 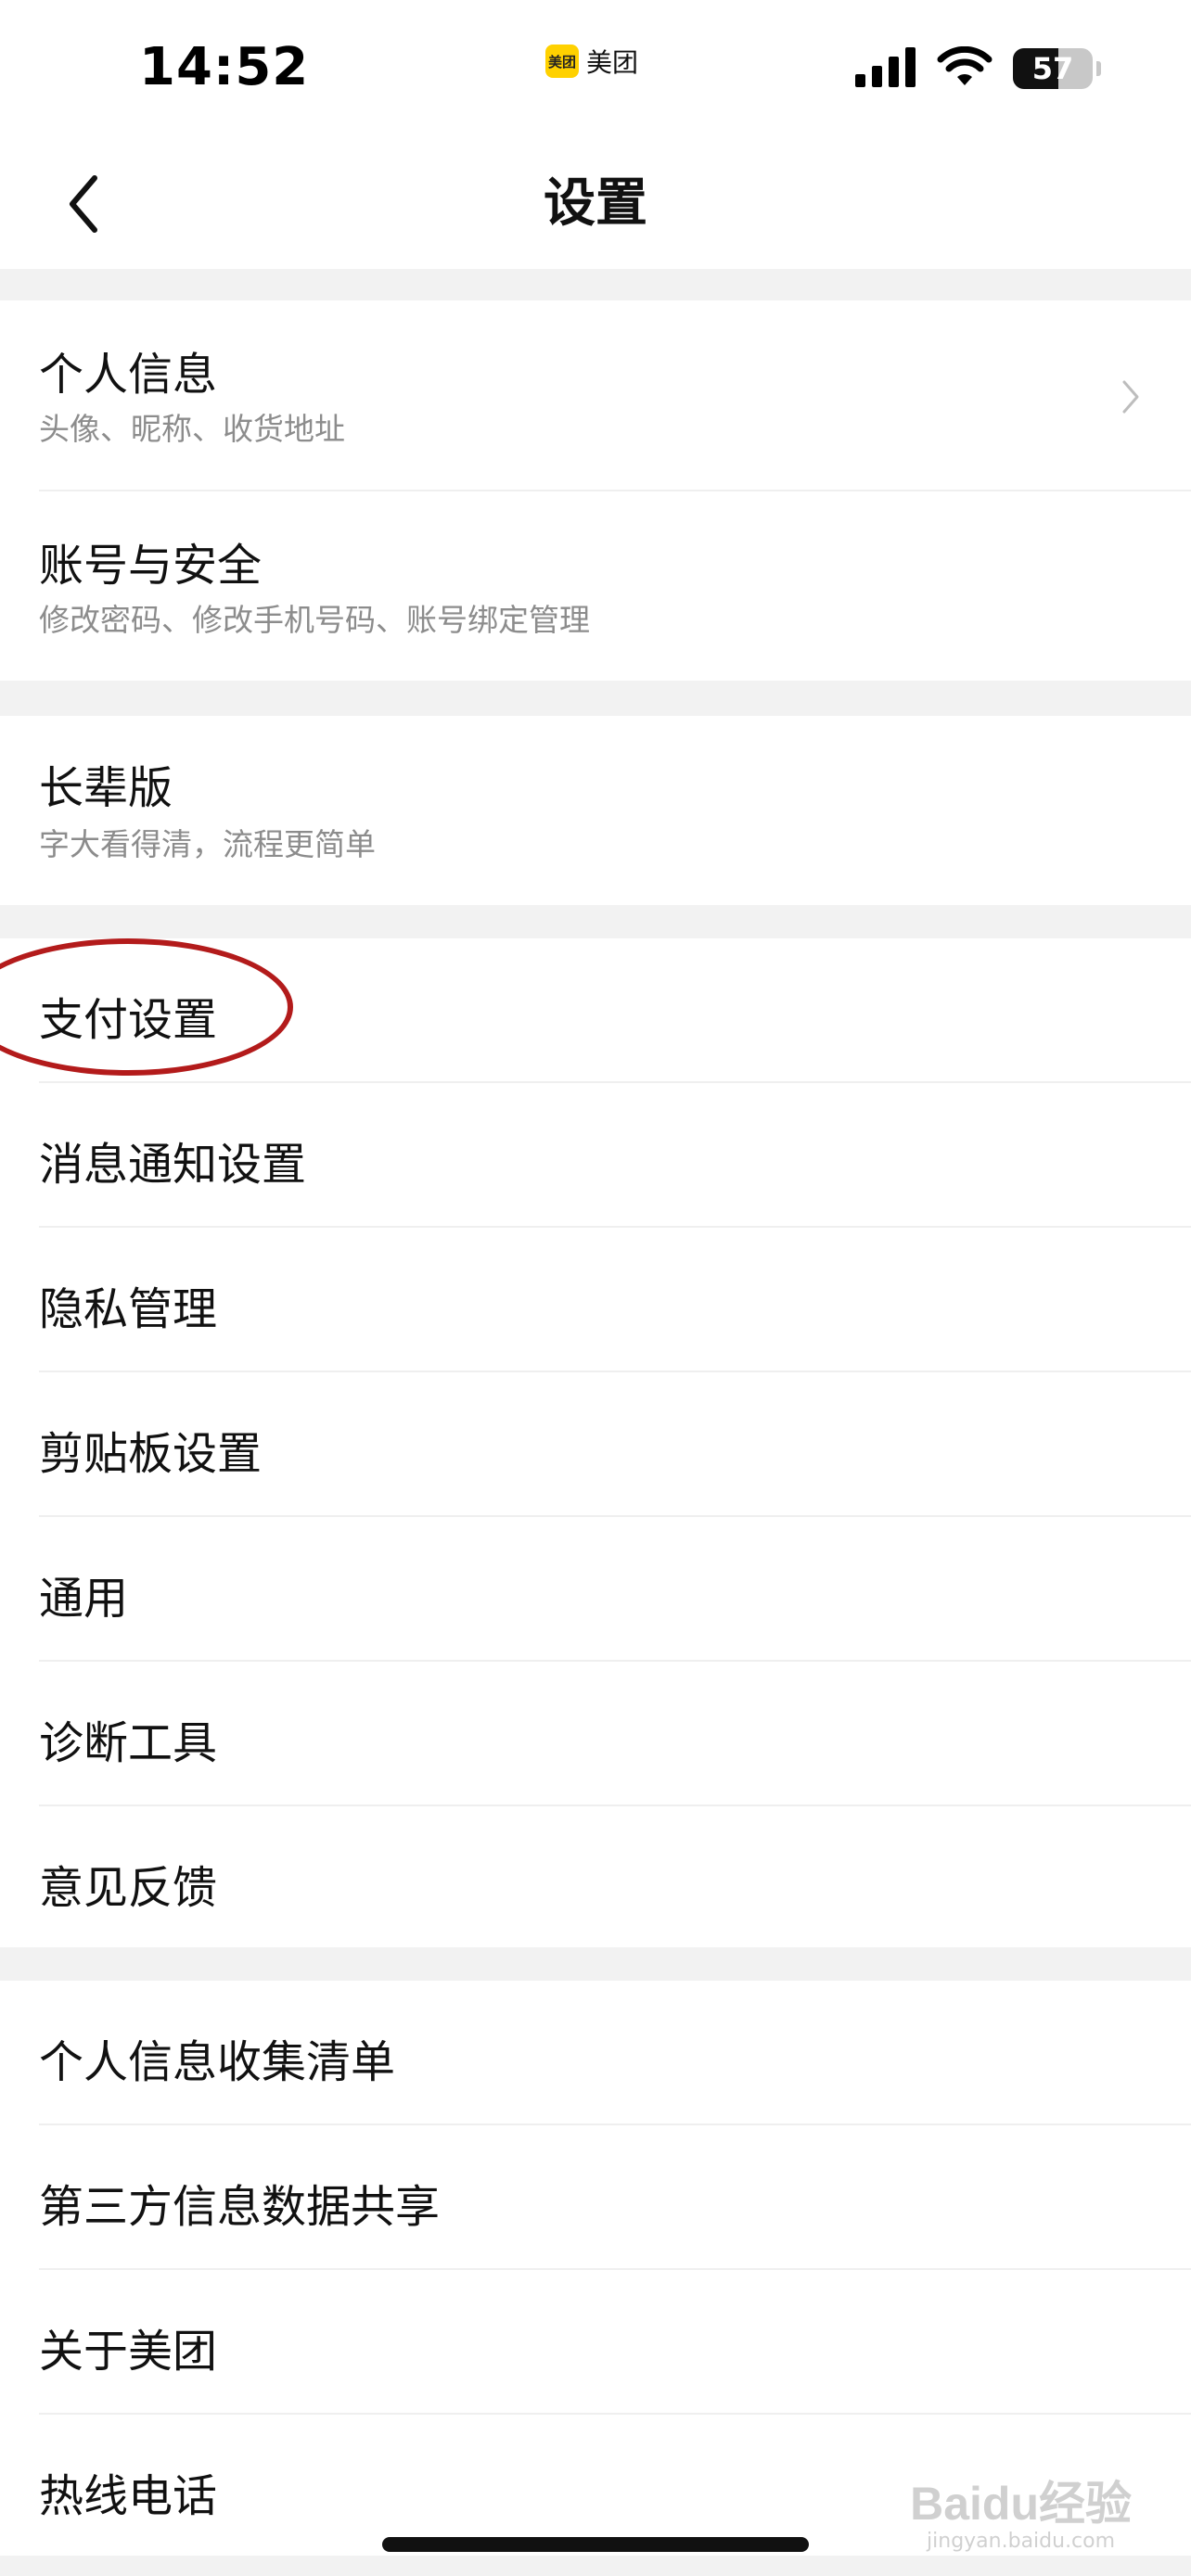 What do you see at coordinates (595, 2544) in the screenshot?
I see `home-indicator` at bounding box center [595, 2544].